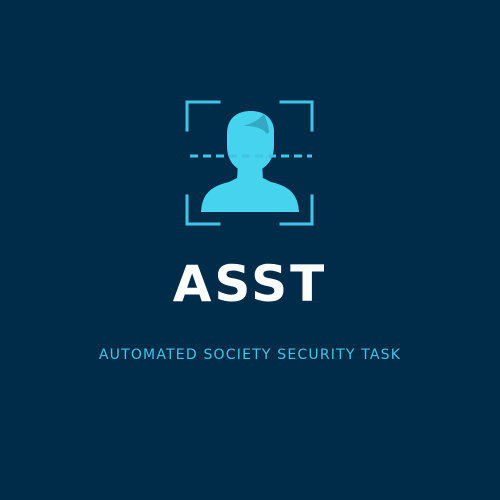  I want to click on frame-corner-top-left, so click(203, 116).